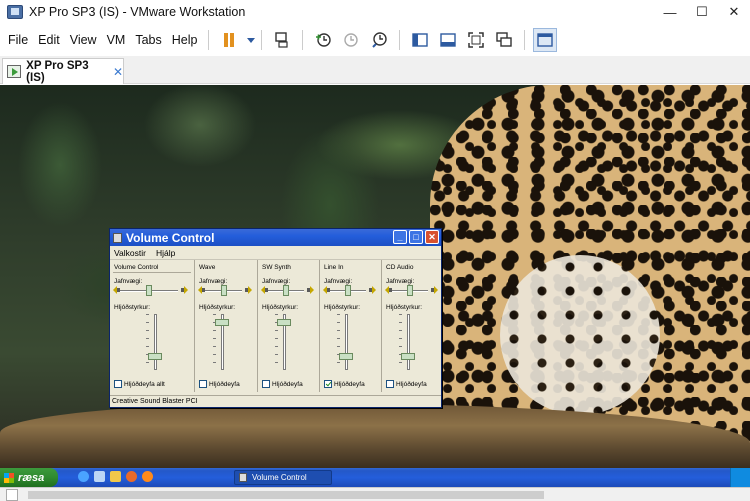 The image size is (750, 501). I want to click on thumbnail-bar-icon, so click(448, 40).